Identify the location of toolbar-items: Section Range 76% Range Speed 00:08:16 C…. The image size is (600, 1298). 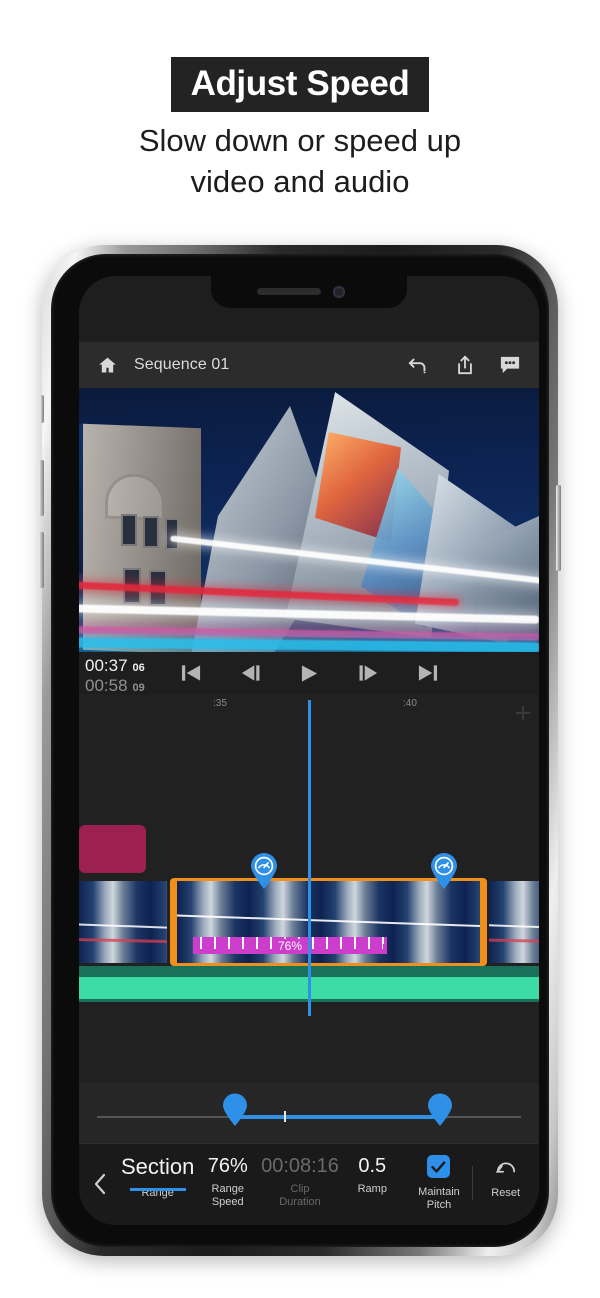
(330, 1184).